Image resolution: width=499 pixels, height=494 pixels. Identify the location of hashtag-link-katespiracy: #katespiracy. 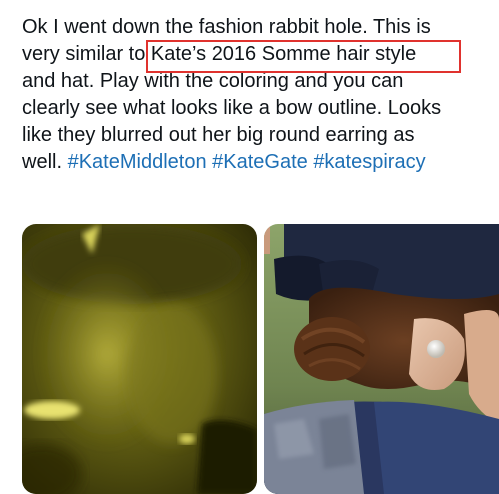
(369, 162).